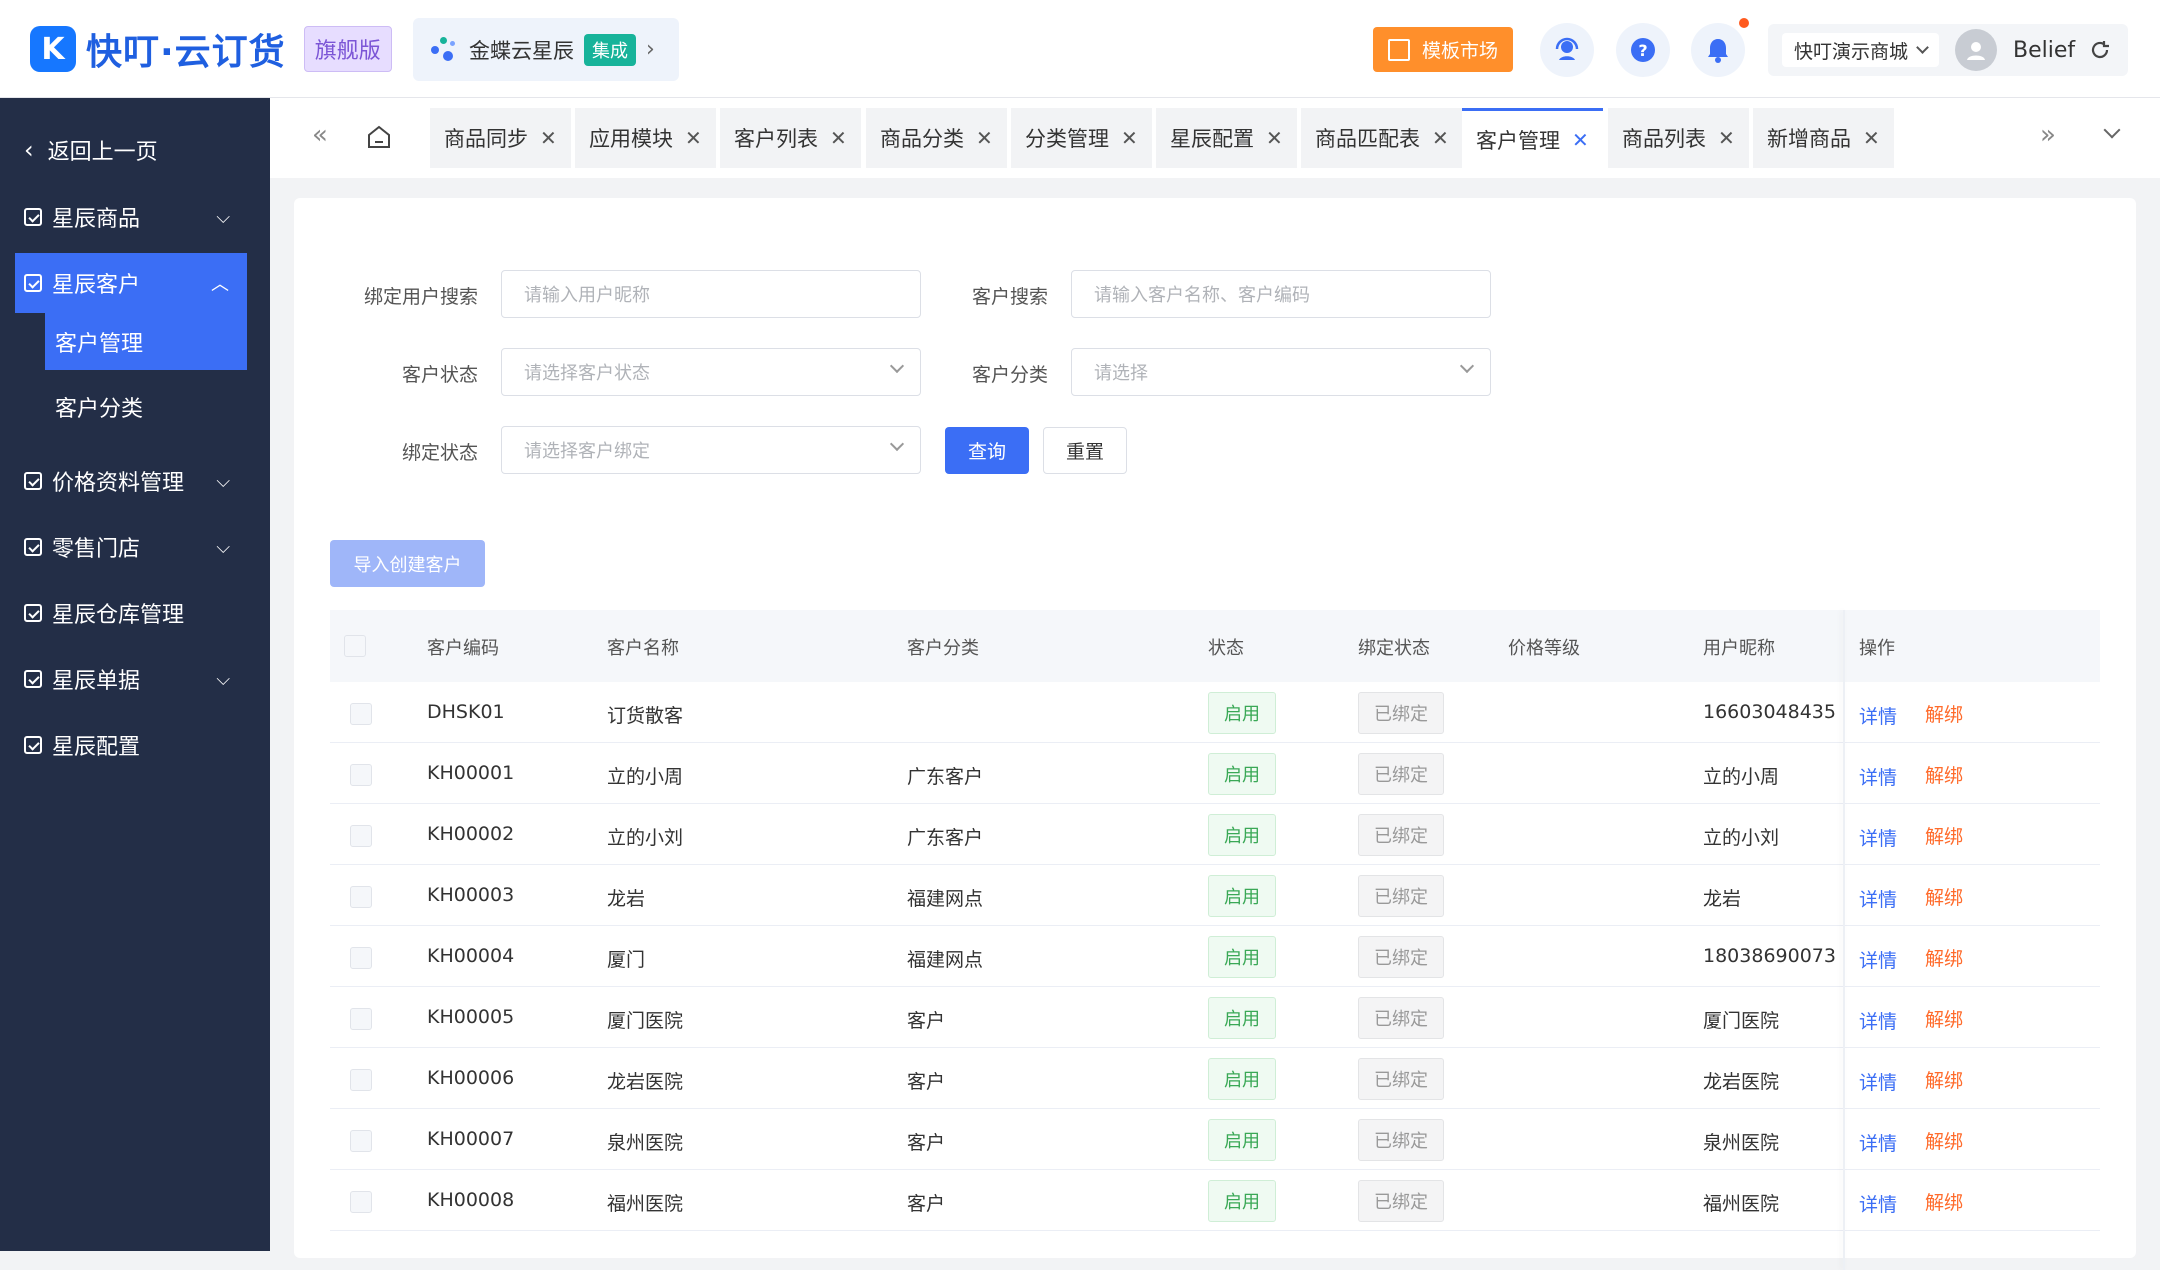 Image resolution: width=2160 pixels, height=1270 pixels. I want to click on table-row: KH00007 泉州医院 客户 启用 已绑定 泉州医院 详情 解绑, so click(1215, 1139).